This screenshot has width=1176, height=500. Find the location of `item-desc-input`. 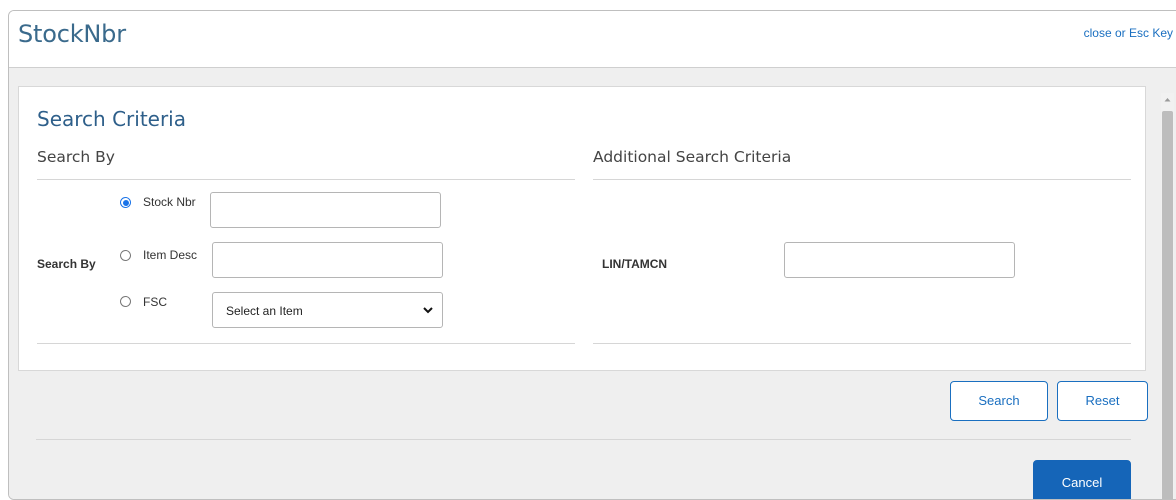

item-desc-input is located at coordinates (327, 260).